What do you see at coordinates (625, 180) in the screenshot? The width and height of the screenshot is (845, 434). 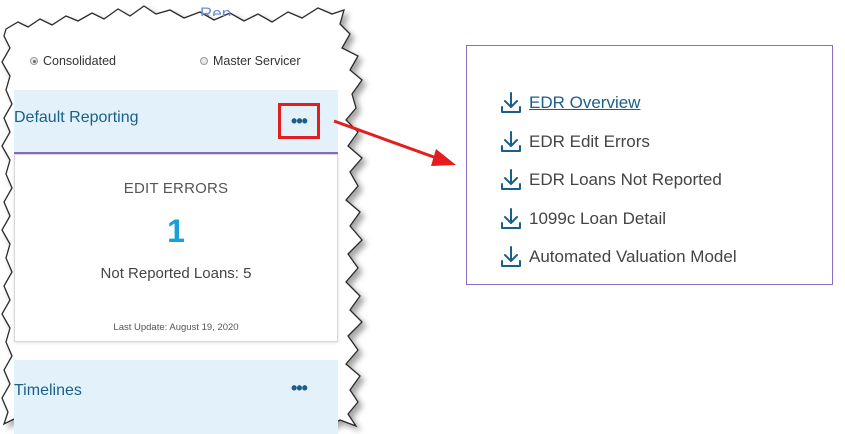 I see `menu-item-label: EDR Loans Not Reported` at bounding box center [625, 180].